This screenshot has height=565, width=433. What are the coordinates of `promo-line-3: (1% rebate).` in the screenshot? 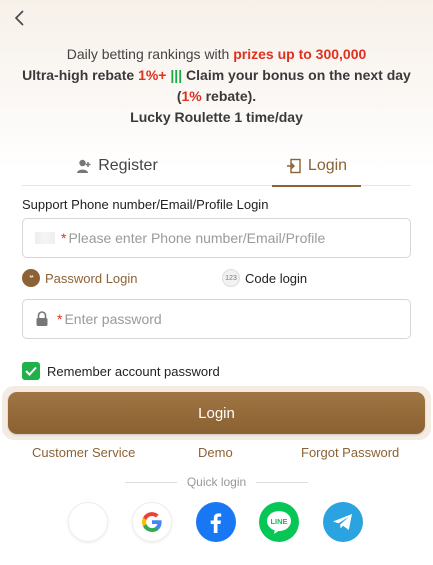 It's located at (216, 96).